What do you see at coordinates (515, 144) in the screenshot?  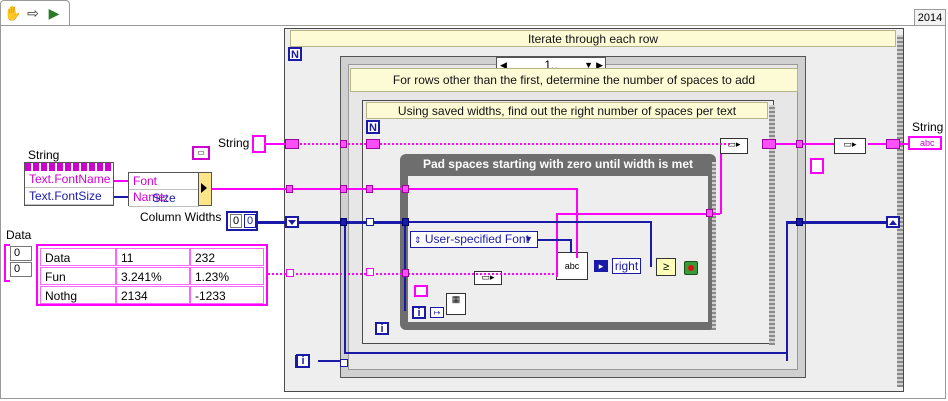 I see `string-wire-dotted` at bounding box center [515, 144].